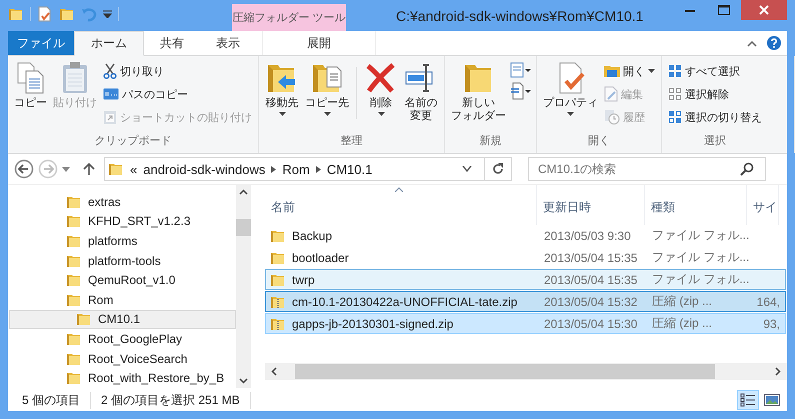 The height and width of the screenshot is (419, 795). I want to click on column-header: 更新日時, so click(591, 205).